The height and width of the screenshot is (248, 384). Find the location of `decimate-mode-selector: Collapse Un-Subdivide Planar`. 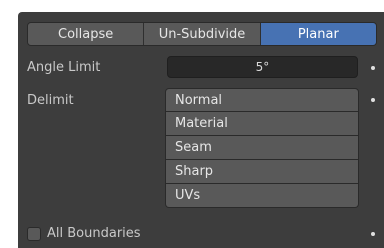

decimate-mode-selector: Collapse Un-Subdivide Planar is located at coordinates (202, 34).